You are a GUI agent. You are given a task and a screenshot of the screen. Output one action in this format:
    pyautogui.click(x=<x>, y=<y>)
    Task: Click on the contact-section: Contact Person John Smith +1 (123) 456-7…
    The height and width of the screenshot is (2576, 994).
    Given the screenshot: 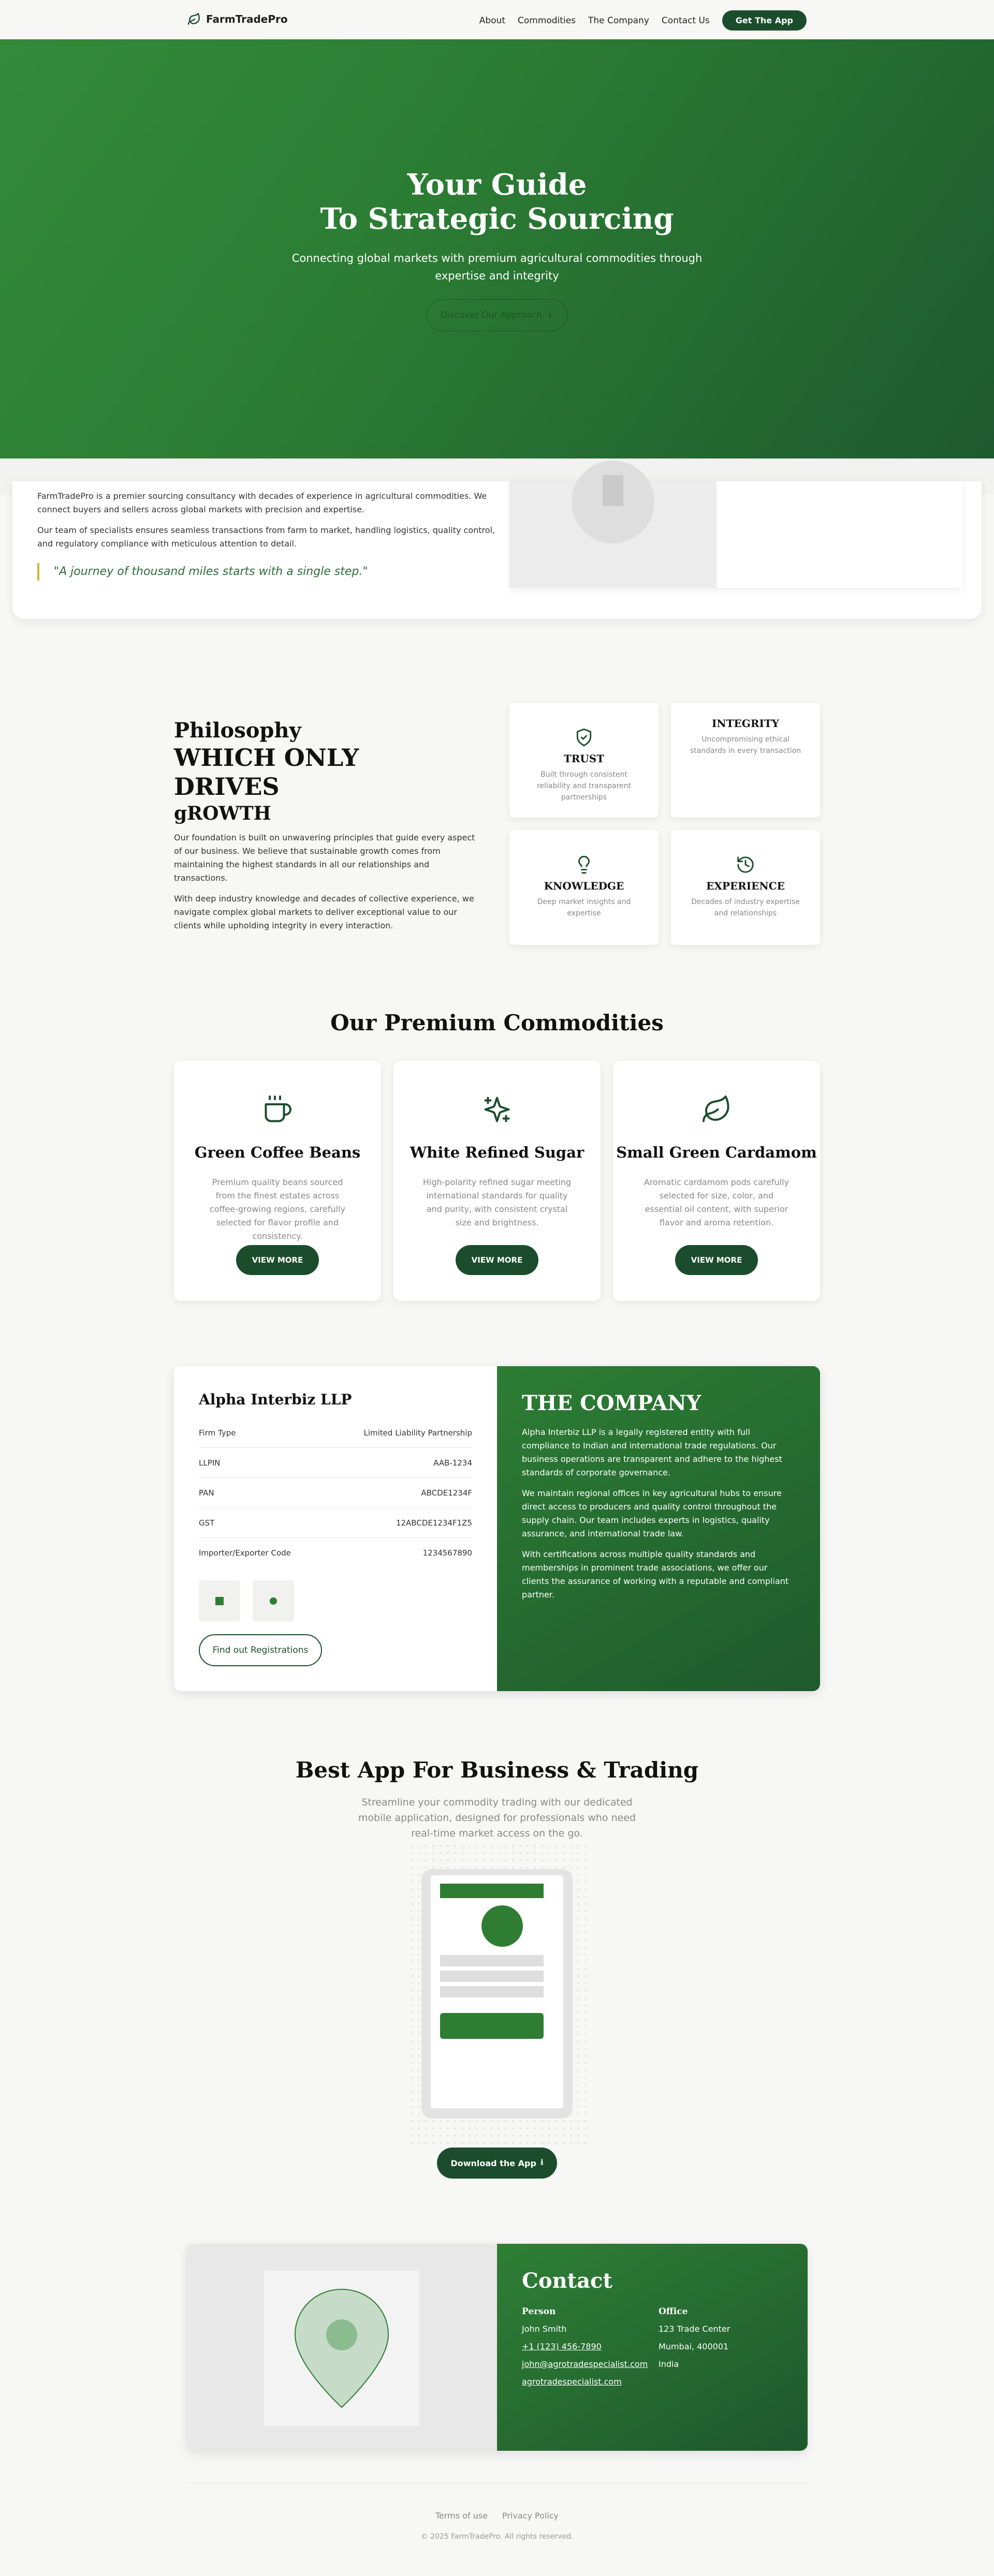 What is the action you would take?
    pyautogui.click(x=497, y=2348)
    